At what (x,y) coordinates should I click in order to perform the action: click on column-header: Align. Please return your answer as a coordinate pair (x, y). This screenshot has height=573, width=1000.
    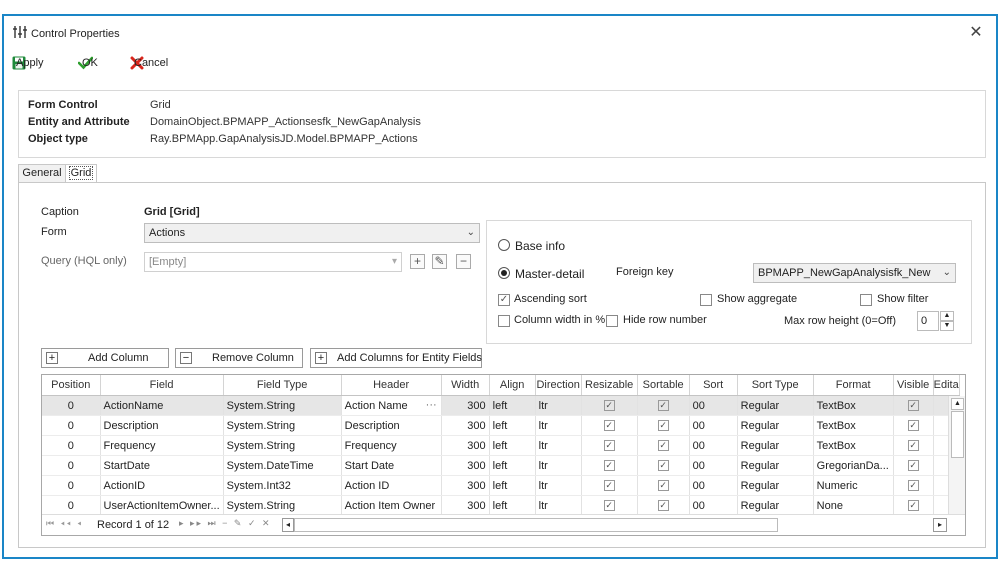
    Looking at the image, I should click on (512, 385).